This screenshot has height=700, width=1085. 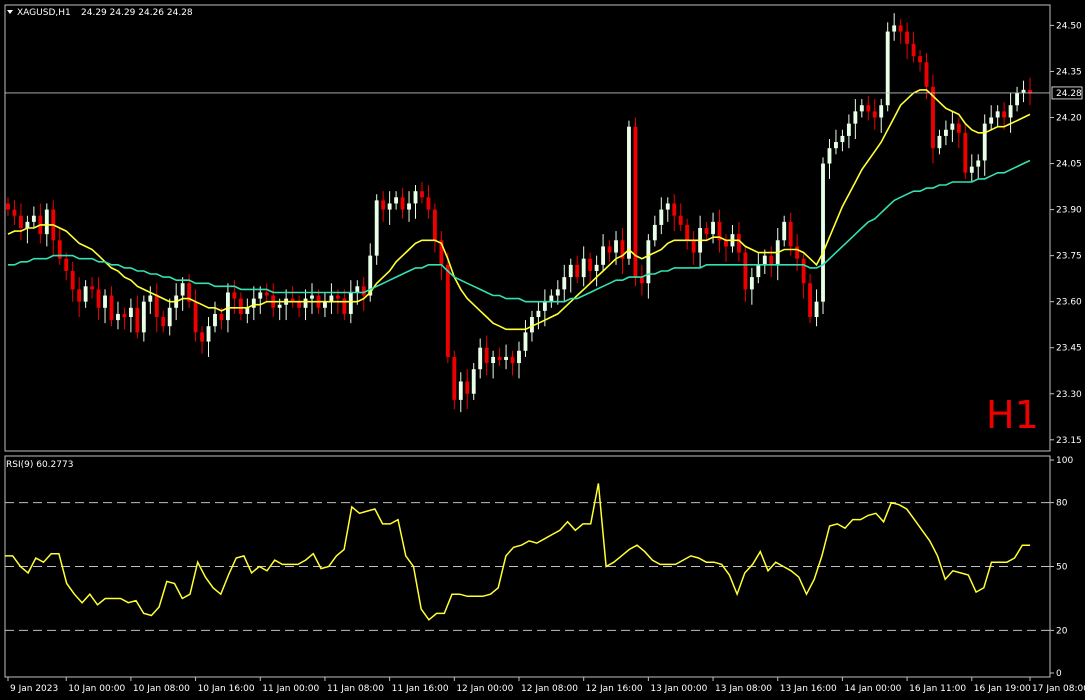 I want to click on x-tick-label: 11 Jan 08:00, so click(x=355, y=689).